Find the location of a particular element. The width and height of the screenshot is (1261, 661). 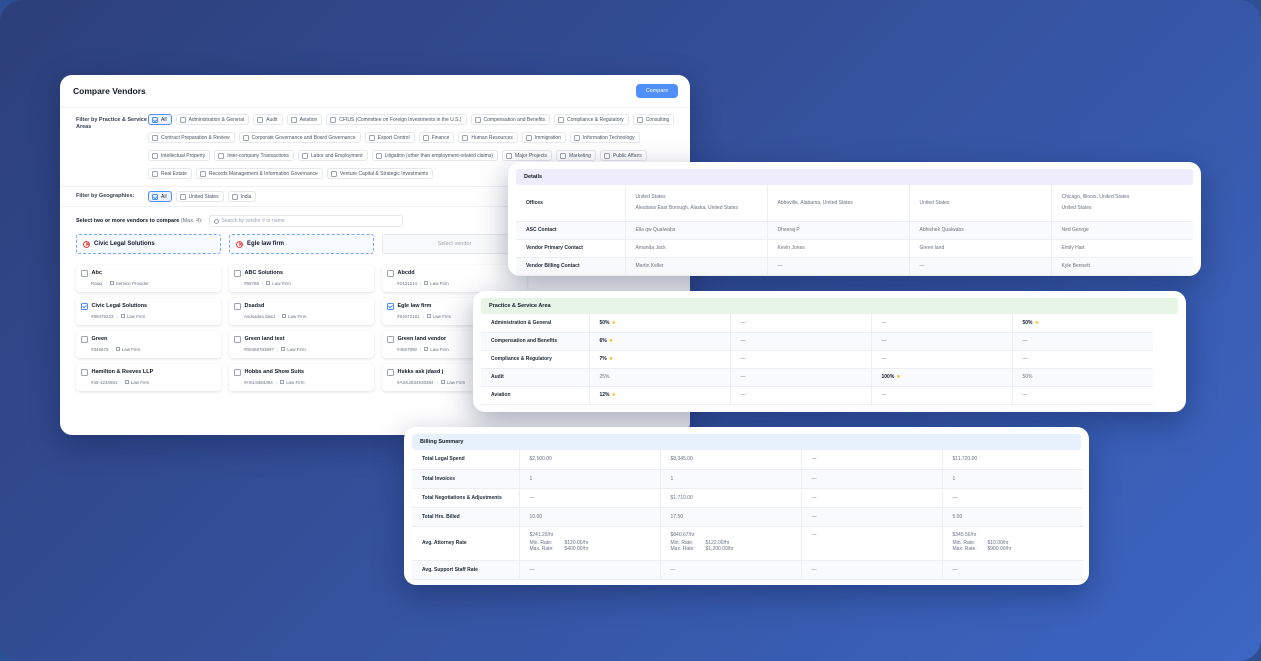

practice-chip: All is located at coordinates (160, 119).